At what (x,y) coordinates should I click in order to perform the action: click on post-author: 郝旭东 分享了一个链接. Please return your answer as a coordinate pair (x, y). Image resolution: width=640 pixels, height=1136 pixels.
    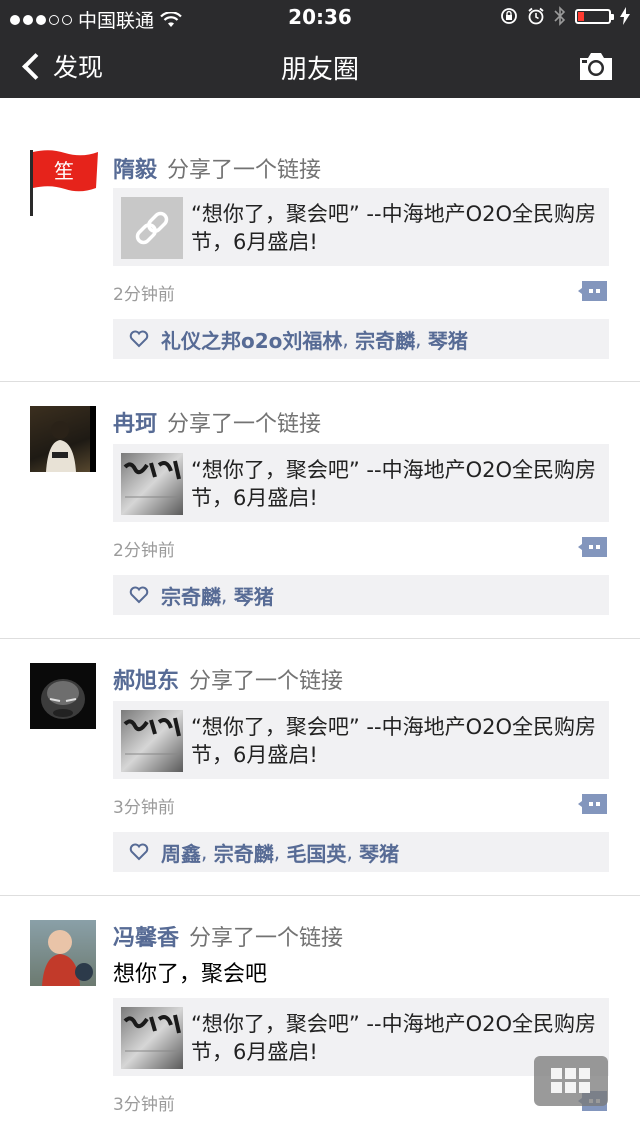
    Looking at the image, I should click on (228, 679).